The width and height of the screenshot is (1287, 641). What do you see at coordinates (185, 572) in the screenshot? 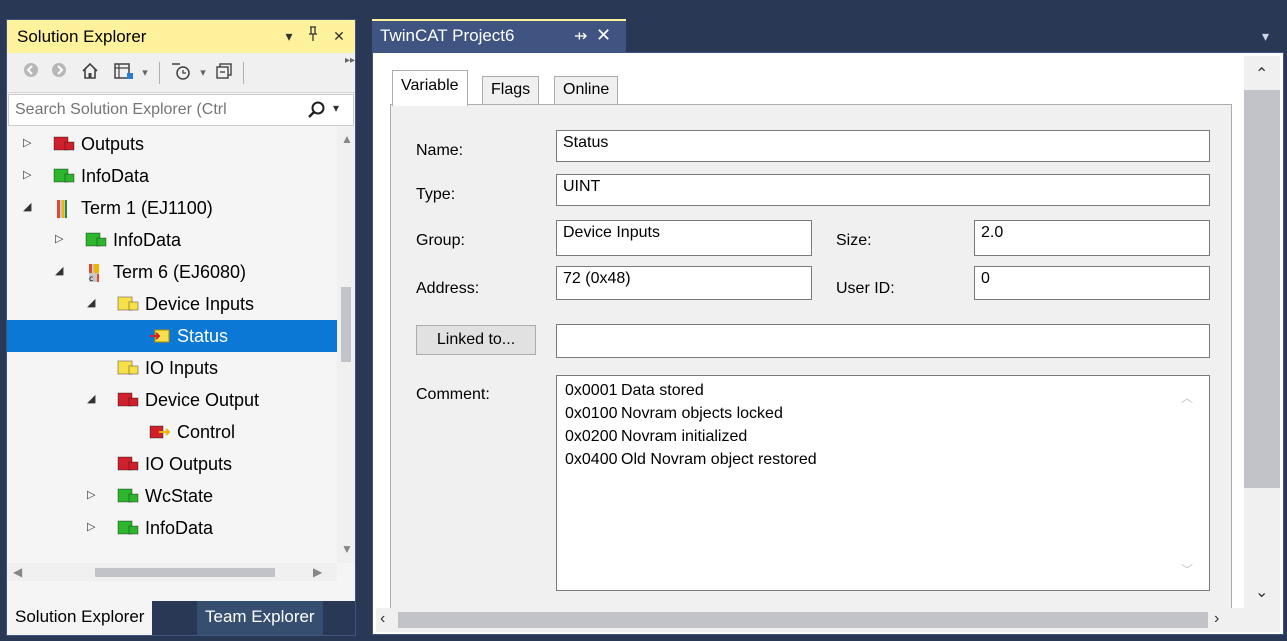
I see `horizontal-scroll-thumb` at bounding box center [185, 572].